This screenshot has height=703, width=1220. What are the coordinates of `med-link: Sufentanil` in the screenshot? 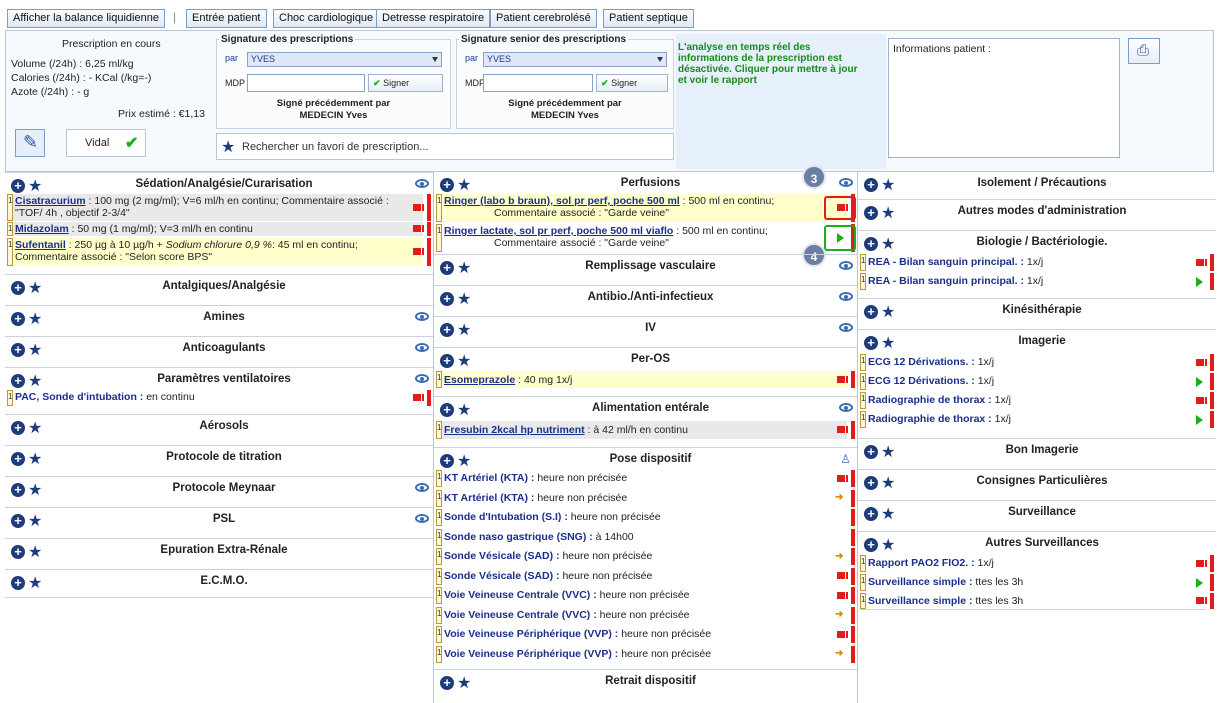 It's located at (40, 245).